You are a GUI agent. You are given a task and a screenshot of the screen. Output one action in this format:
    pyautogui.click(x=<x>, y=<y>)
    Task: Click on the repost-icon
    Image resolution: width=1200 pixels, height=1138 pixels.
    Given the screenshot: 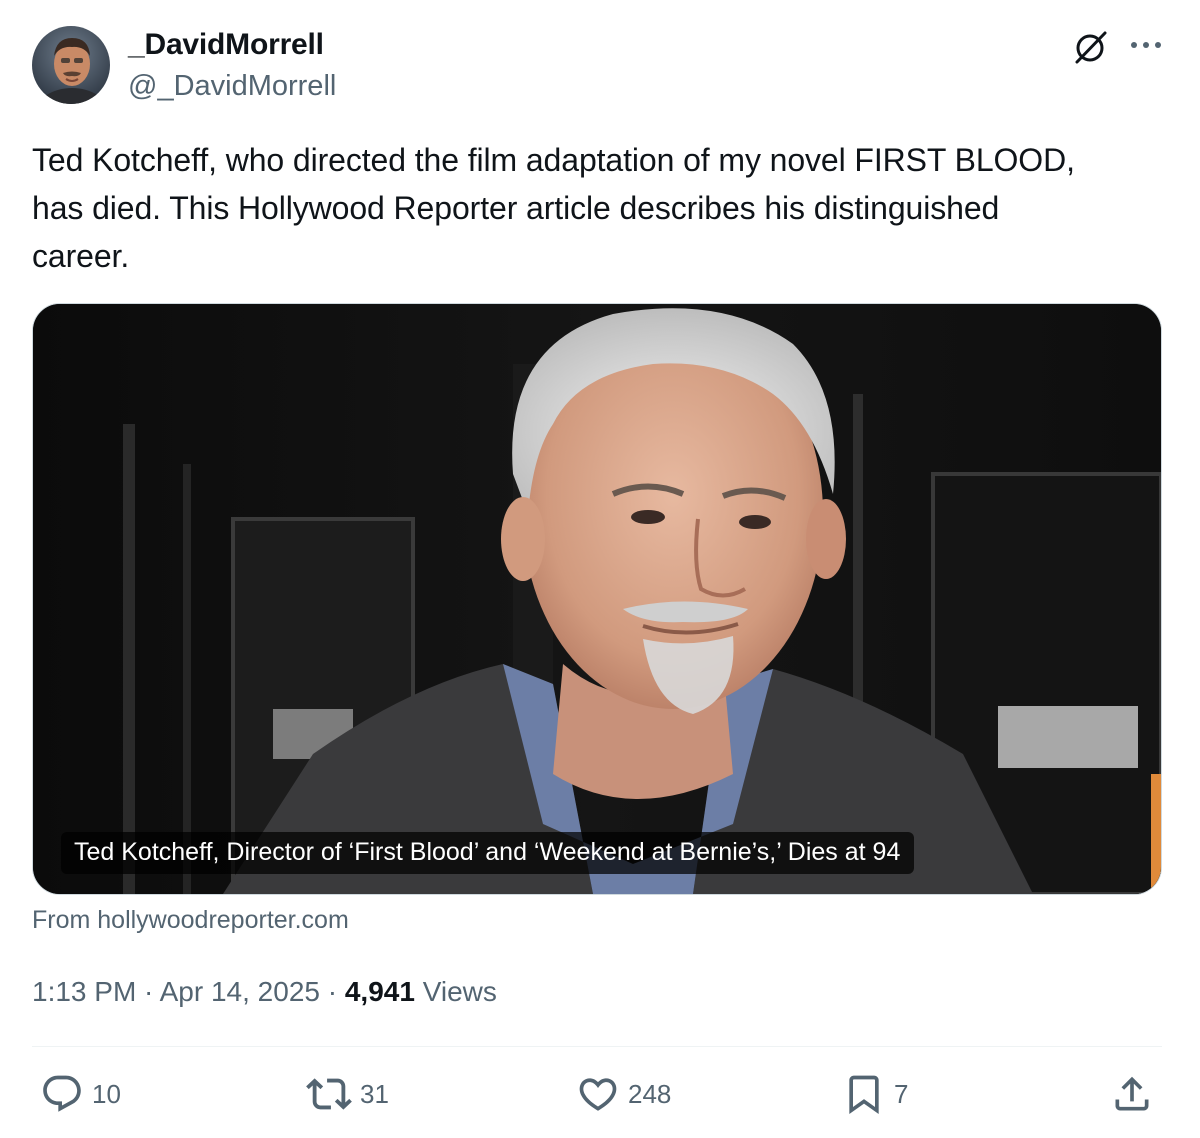 What is the action you would take?
    pyautogui.click(x=329, y=1094)
    